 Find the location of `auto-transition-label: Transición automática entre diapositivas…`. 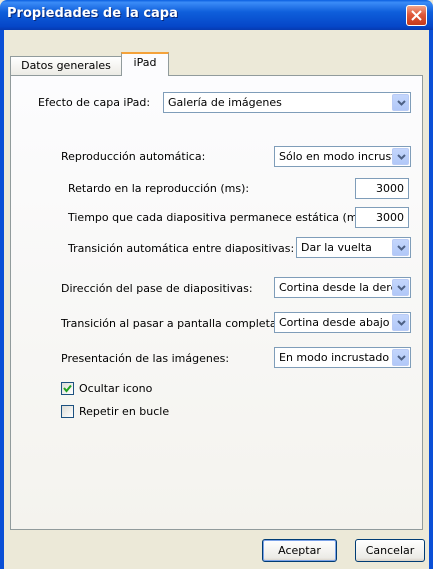

auto-transition-label: Transición automática entre diapositivas… is located at coordinates (181, 248).